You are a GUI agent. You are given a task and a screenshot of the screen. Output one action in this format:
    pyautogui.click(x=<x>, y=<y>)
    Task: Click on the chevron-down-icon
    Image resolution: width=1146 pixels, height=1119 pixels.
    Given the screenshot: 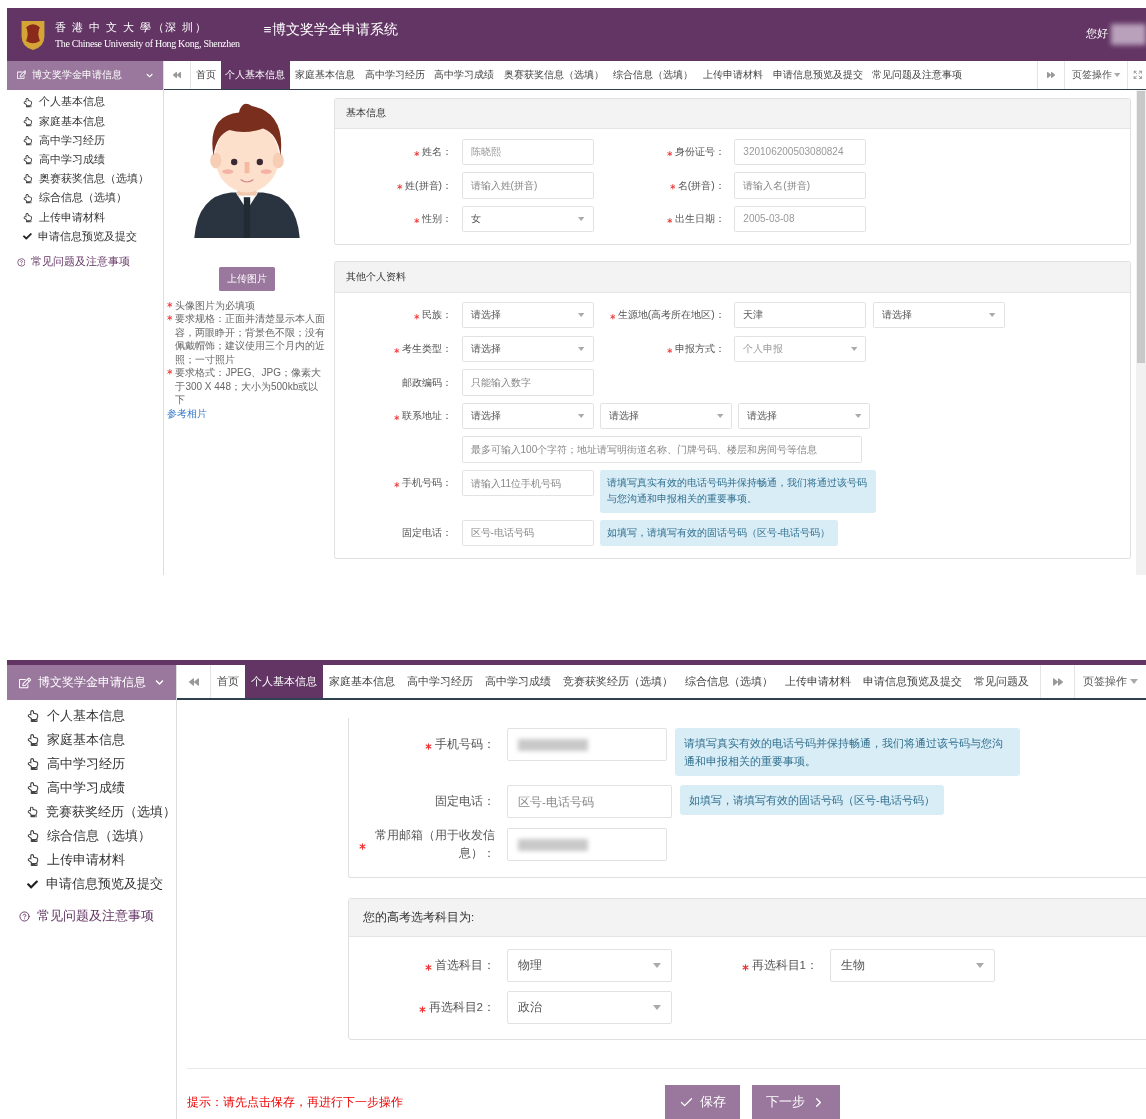 What is the action you would take?
    pyautogui.click(x=159, y=682)
    